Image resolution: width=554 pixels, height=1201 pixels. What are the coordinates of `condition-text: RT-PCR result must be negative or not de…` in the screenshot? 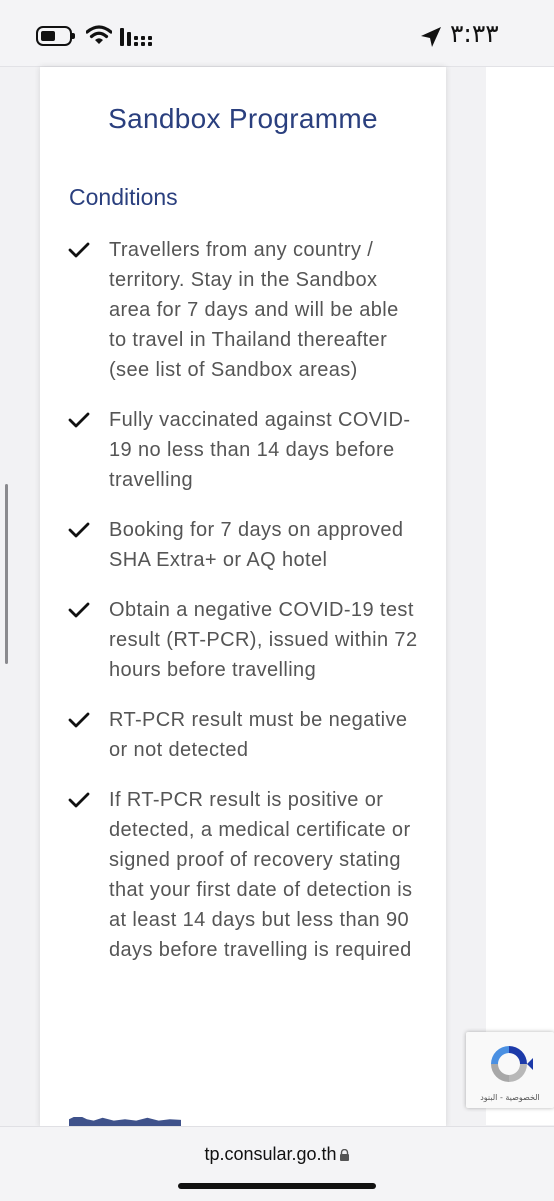 It's located at (258, 735).